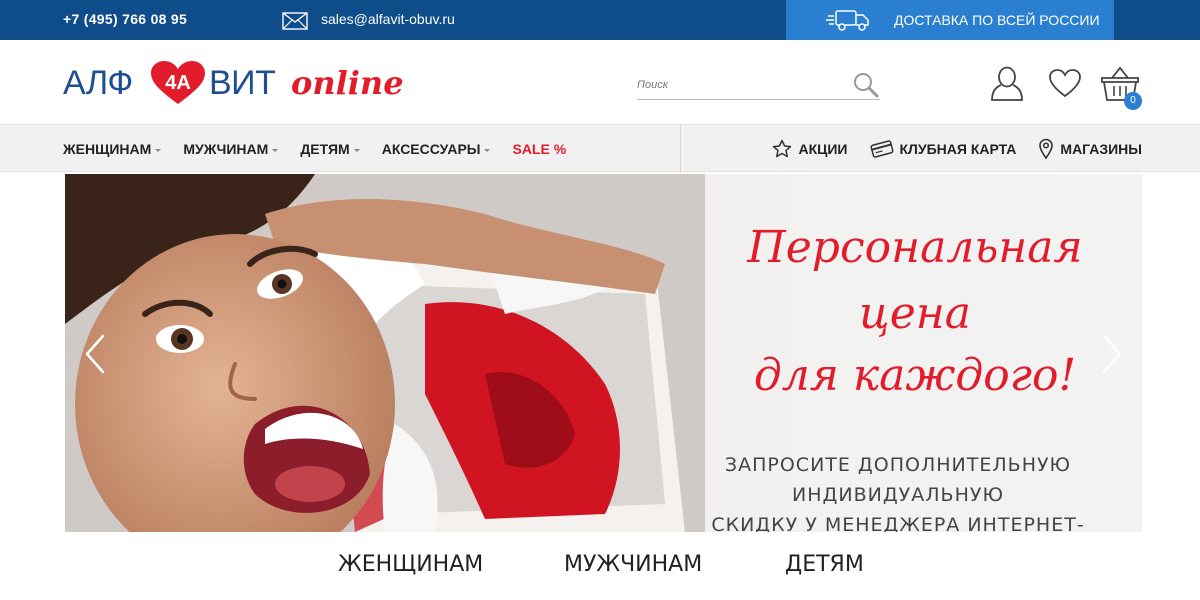 This screenshot has height=600, width=1200. I want to click on nav-item-accessories: АКСЕССУАРЫ, so click(436, 149).